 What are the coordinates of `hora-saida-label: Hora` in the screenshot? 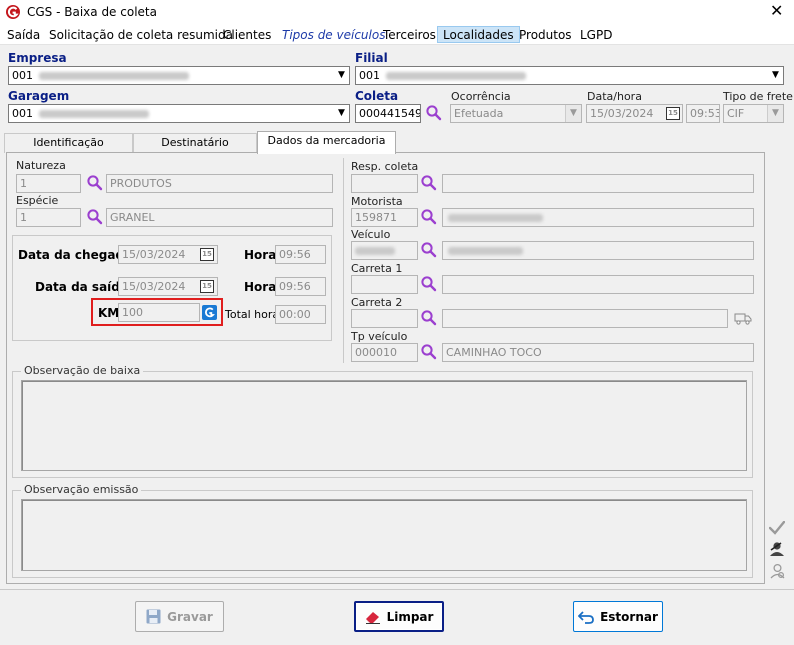 It's located at (260, 287).